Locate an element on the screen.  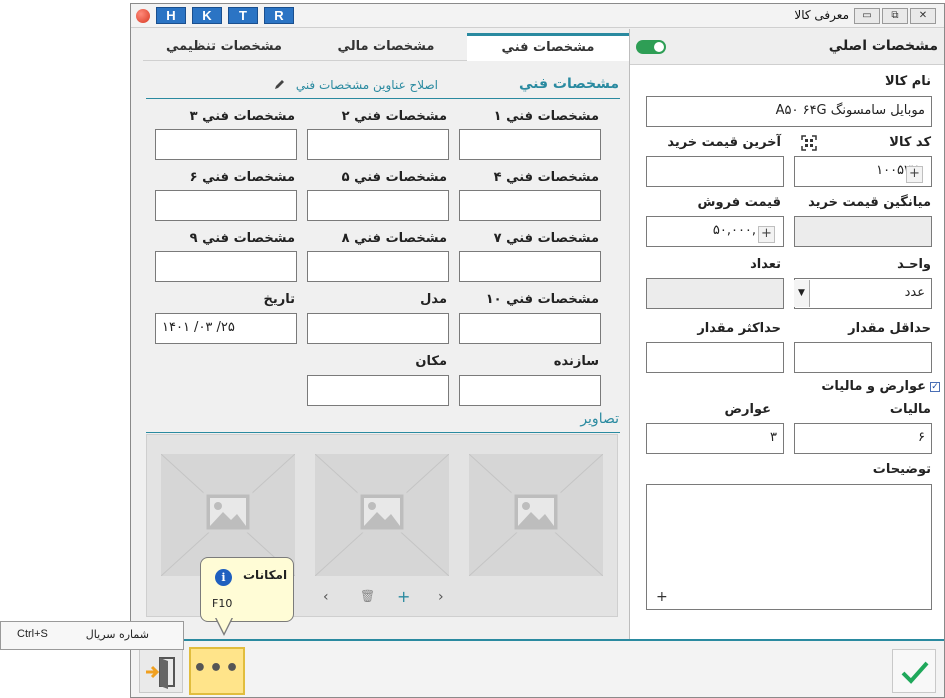
serial-number-menu-item: Ctrl+S شماره سريال is located at coordinates (92, 635).